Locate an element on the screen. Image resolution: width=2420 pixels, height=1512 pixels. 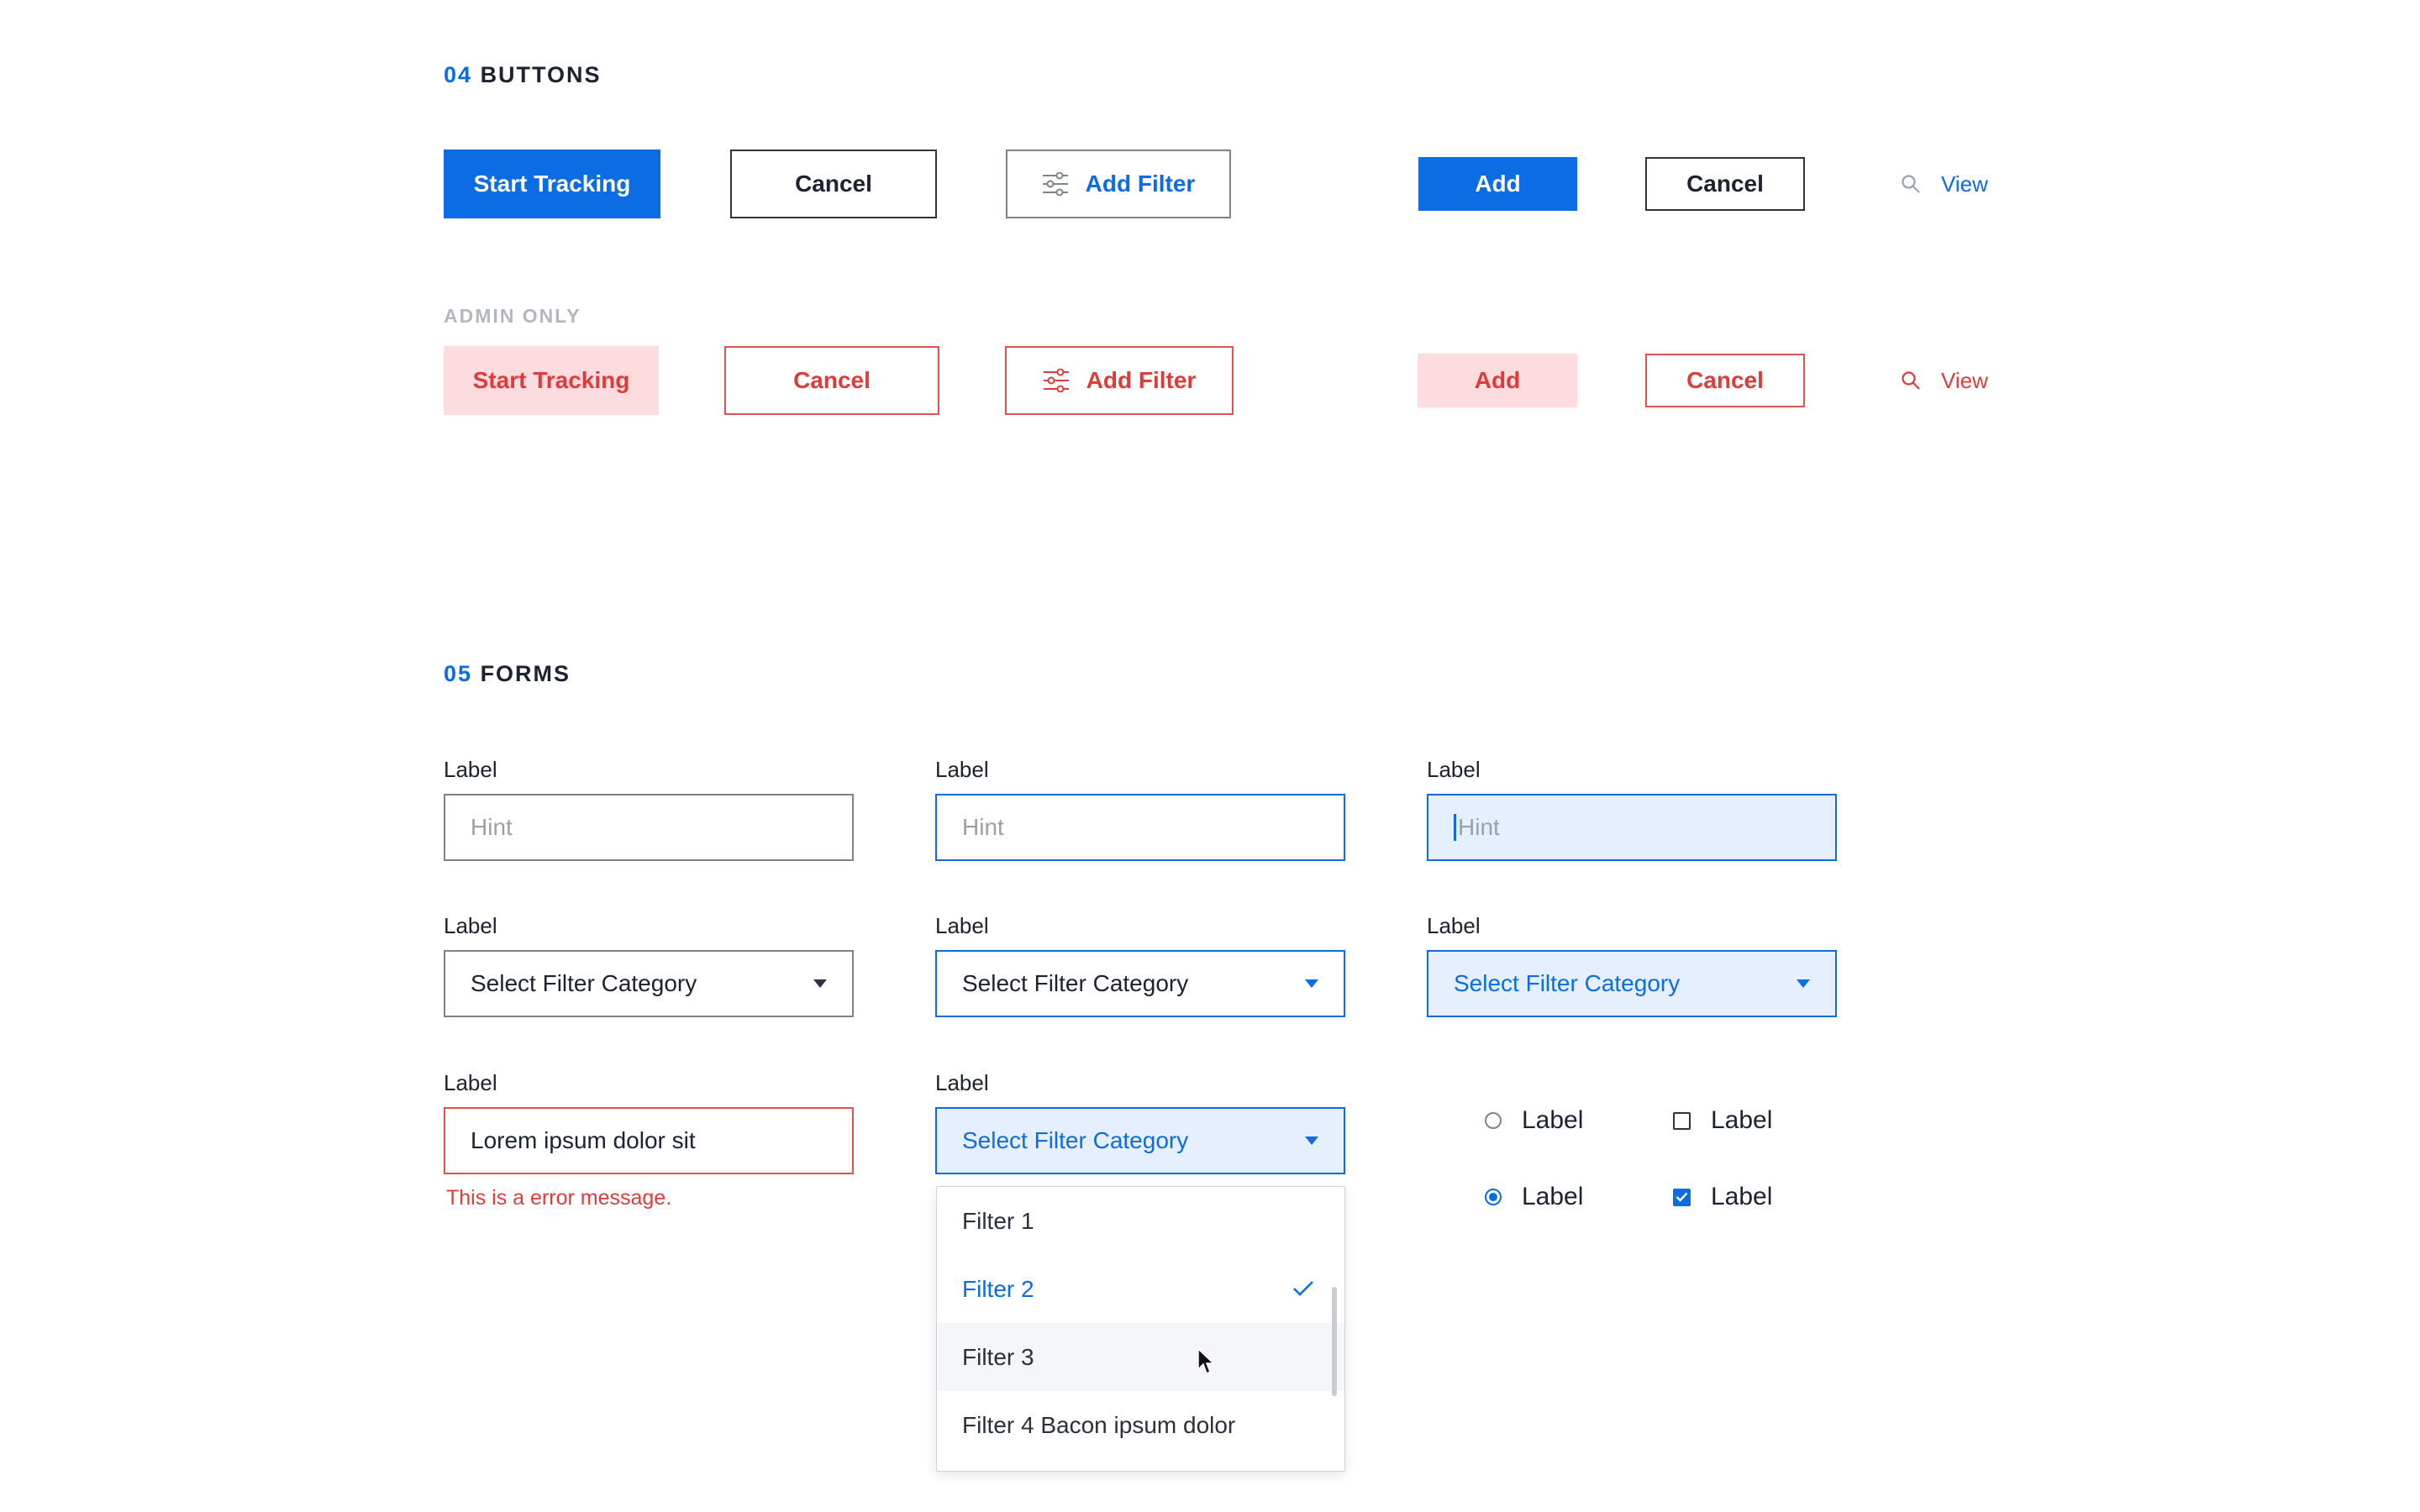
dropdown-option: Filter 4 Bacon ipsum dolor is located at coordinates (1140, 1425).